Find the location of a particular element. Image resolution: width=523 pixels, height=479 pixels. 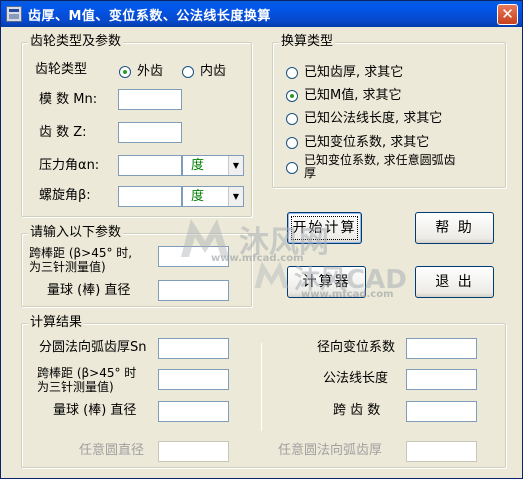

module-label: 模 数 Mn: is located at coordinates (68, 99).